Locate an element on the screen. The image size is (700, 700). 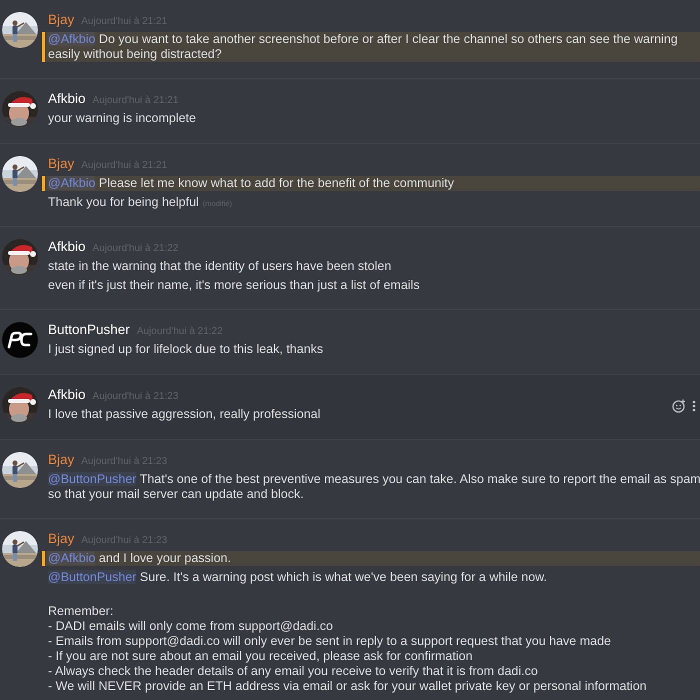
add-reaction-icon is located at coordinates (679, 406).